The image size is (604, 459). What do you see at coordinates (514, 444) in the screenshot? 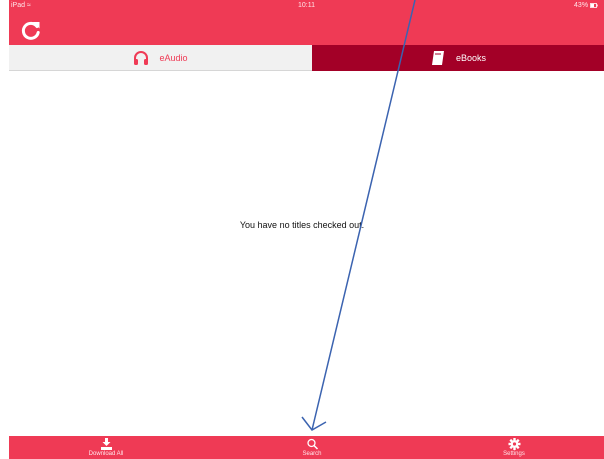
I see `gear-icon` at bounding box center [514, 444].